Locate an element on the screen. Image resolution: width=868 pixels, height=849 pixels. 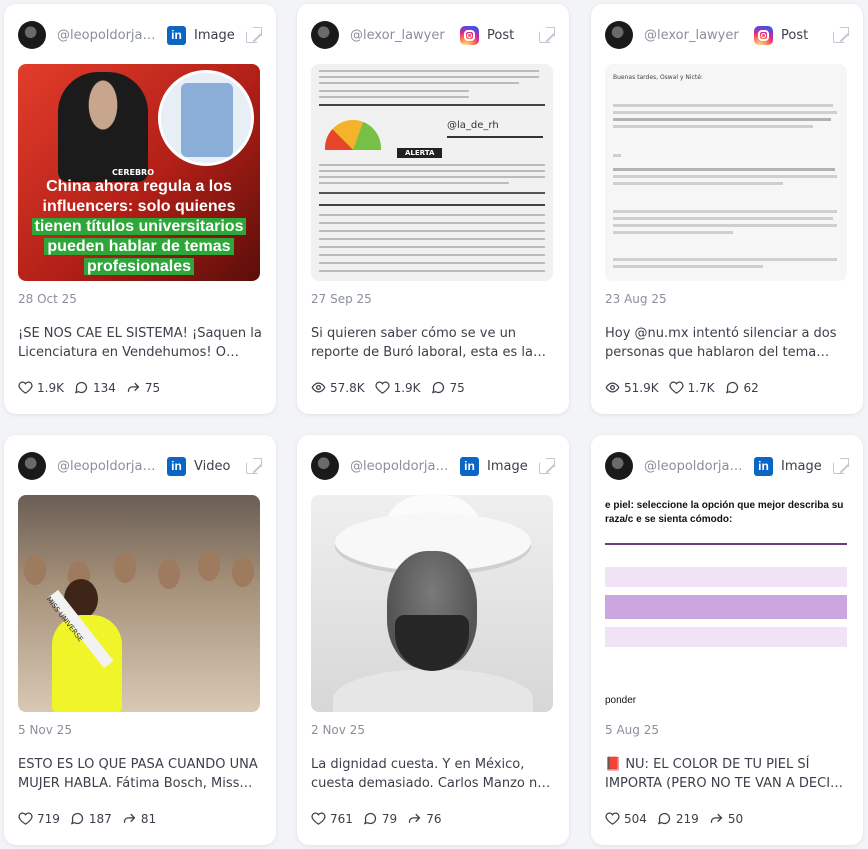
likes-stat: 504 is located at coordinates (626, 818).